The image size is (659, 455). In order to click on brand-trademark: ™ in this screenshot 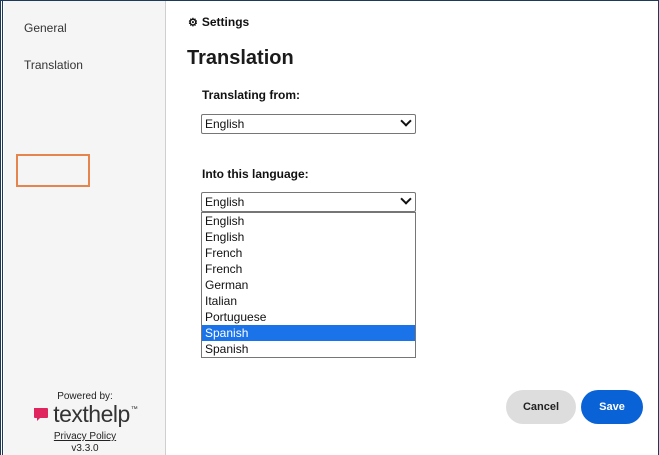, I will do `click(134, 409)`.